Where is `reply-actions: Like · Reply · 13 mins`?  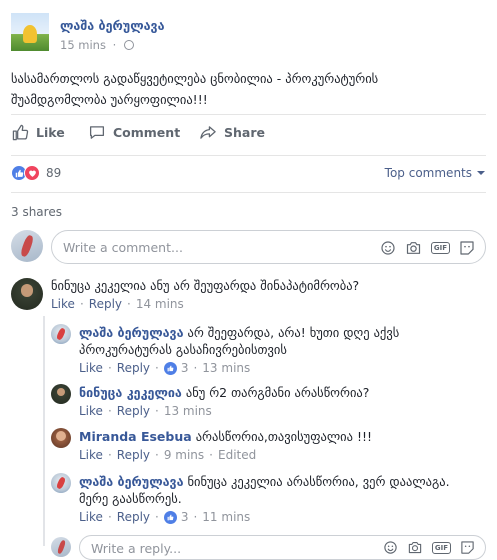
reply-actions: Like · Reply · 13 mins is located at coordinates (145, 411).